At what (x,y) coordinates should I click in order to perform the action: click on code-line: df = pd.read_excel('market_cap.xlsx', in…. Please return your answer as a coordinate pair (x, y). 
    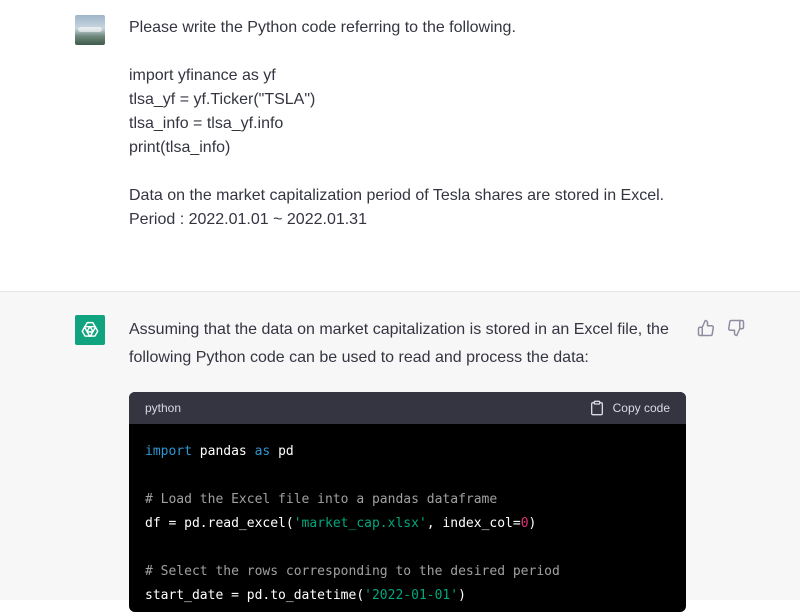
    Looking at the image, I should click on (407, 524).